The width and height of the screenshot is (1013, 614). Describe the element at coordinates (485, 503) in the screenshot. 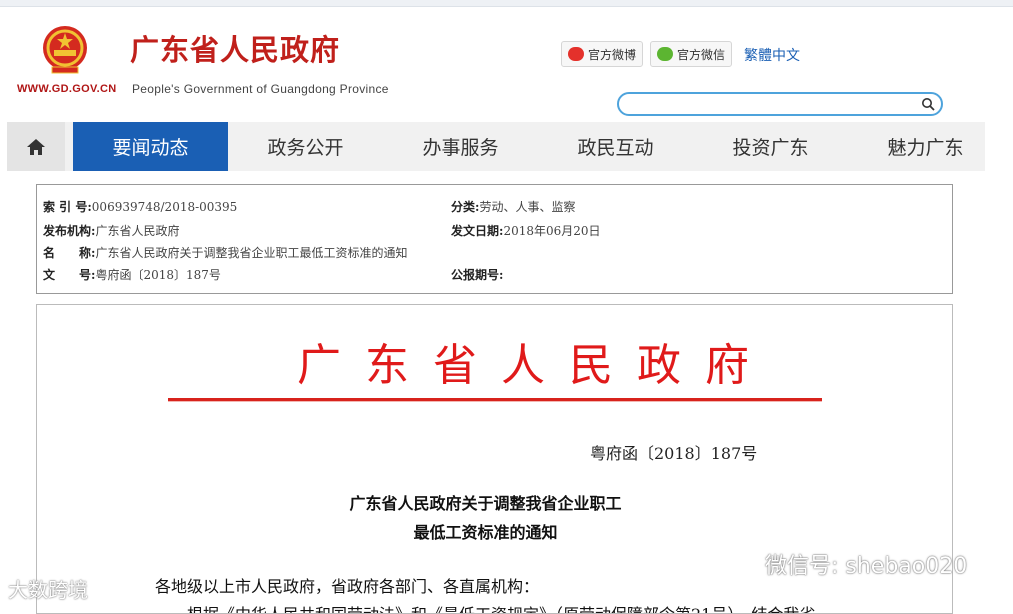

I see `document-title-line1: 广东省人民政府关于调整我省企业职工` at that location.